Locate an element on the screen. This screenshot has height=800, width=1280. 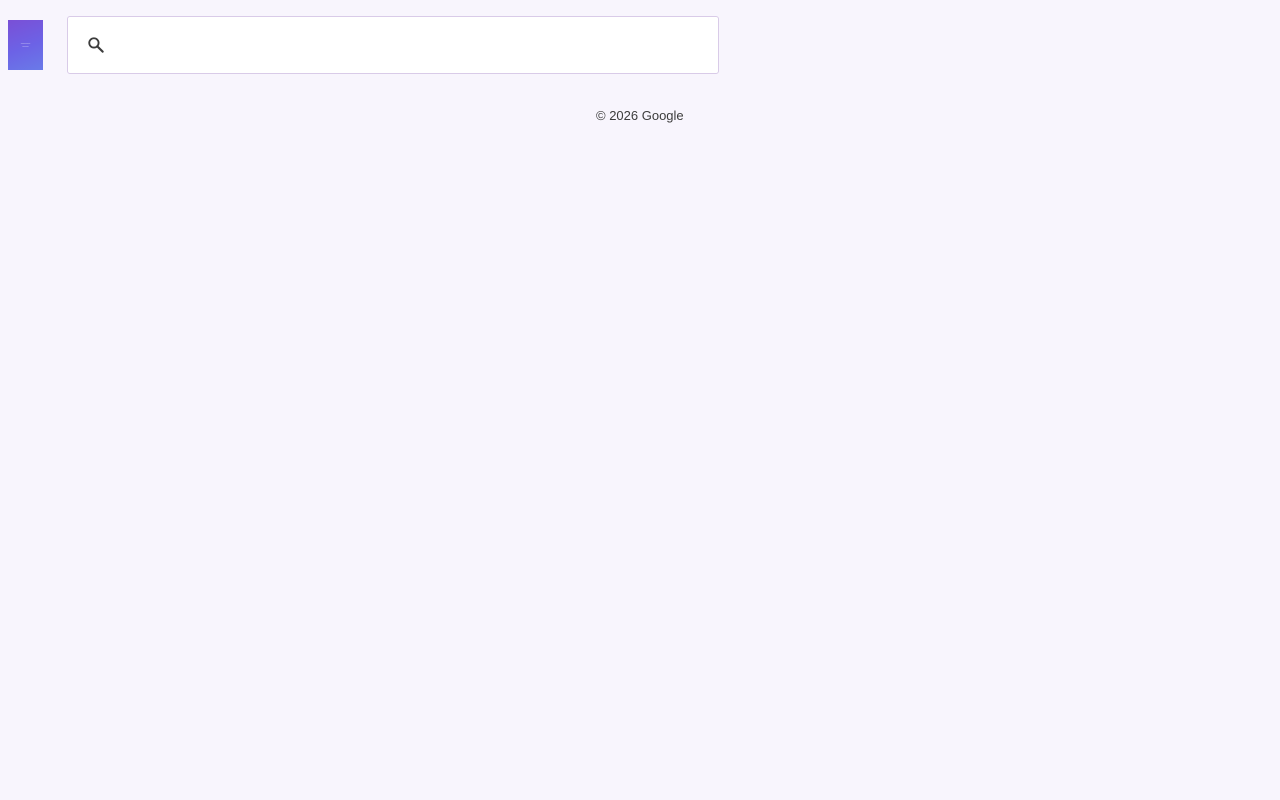
search-icon is located at coordinates (96, 45).